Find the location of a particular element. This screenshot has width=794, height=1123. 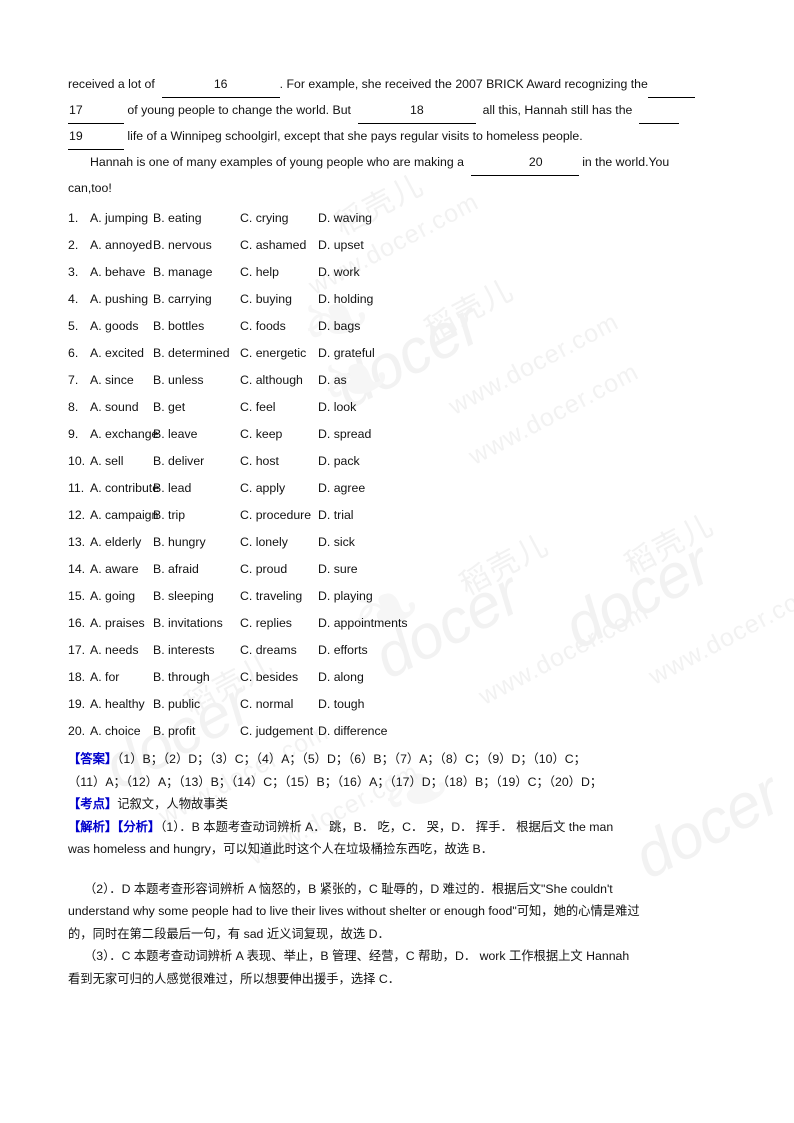

option-1-a: A. jumping is located at coordinates (119, 218).